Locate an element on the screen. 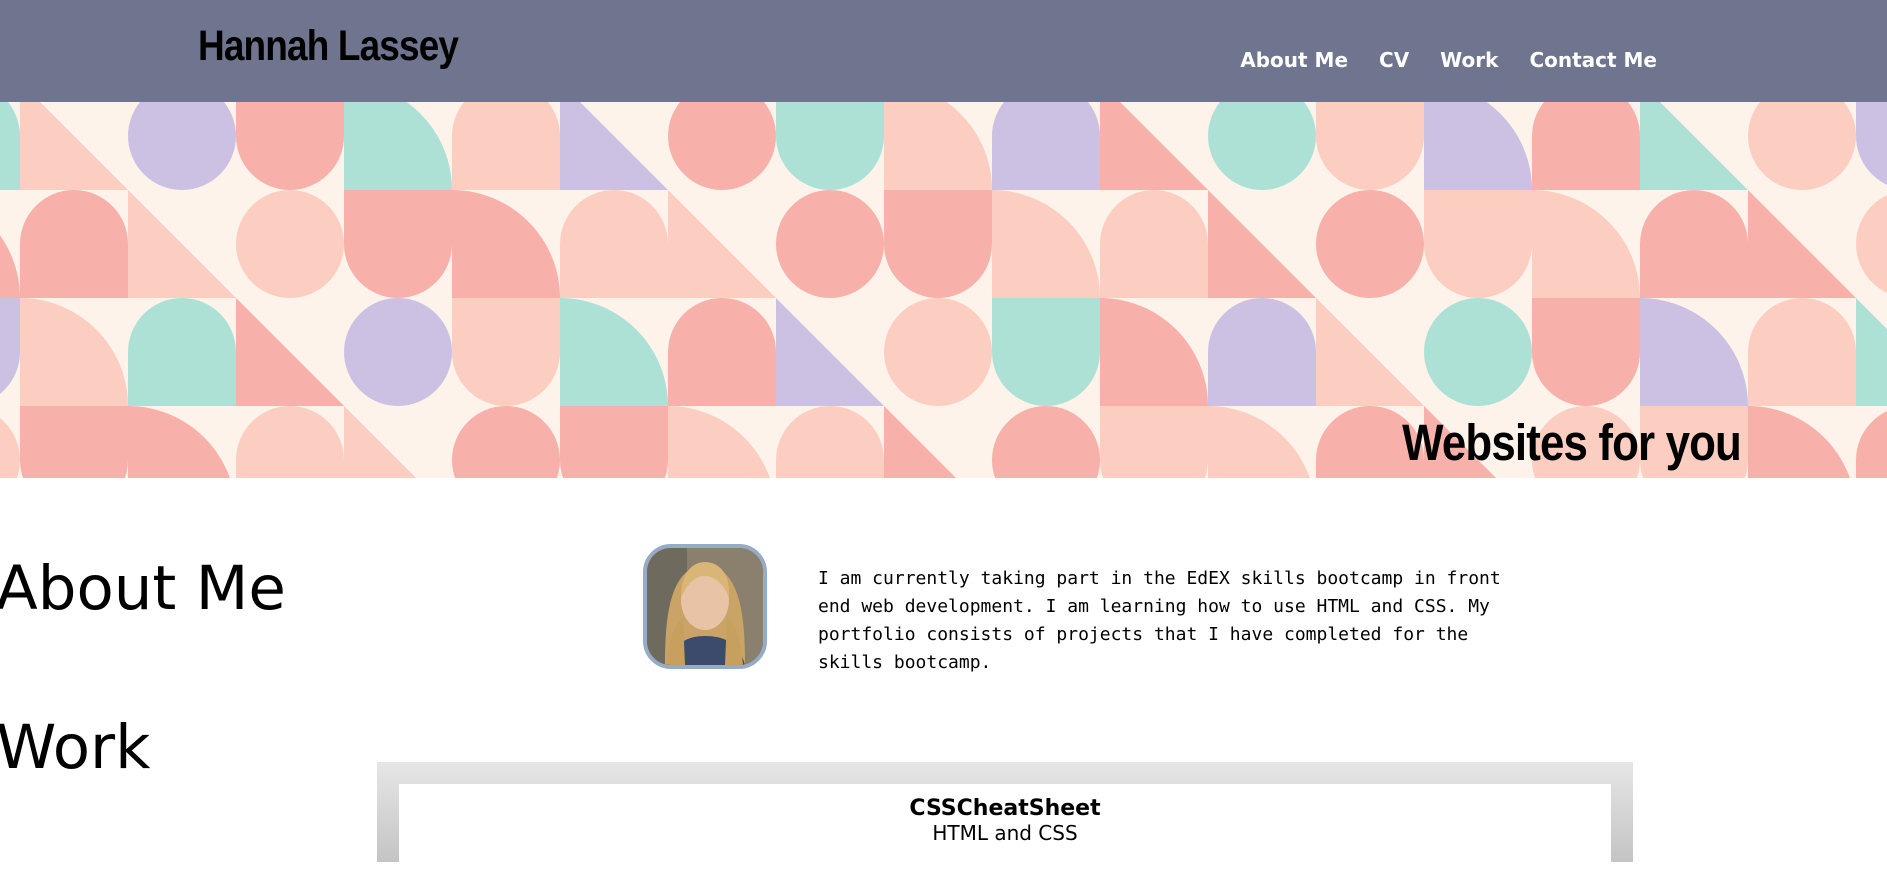 The width and height of the screenshot is (1887, 884). profile-photo is located at coordinates (705, 606).